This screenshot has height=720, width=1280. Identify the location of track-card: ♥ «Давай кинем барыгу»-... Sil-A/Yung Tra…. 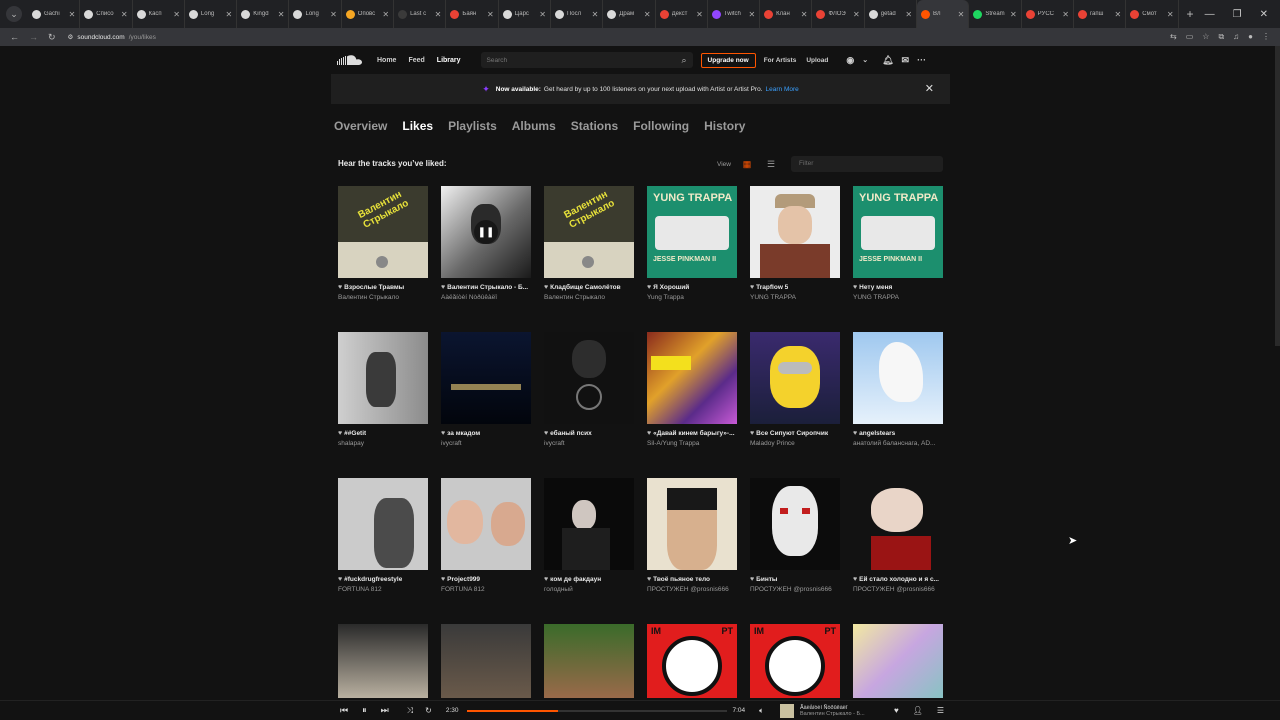
(692, 389).